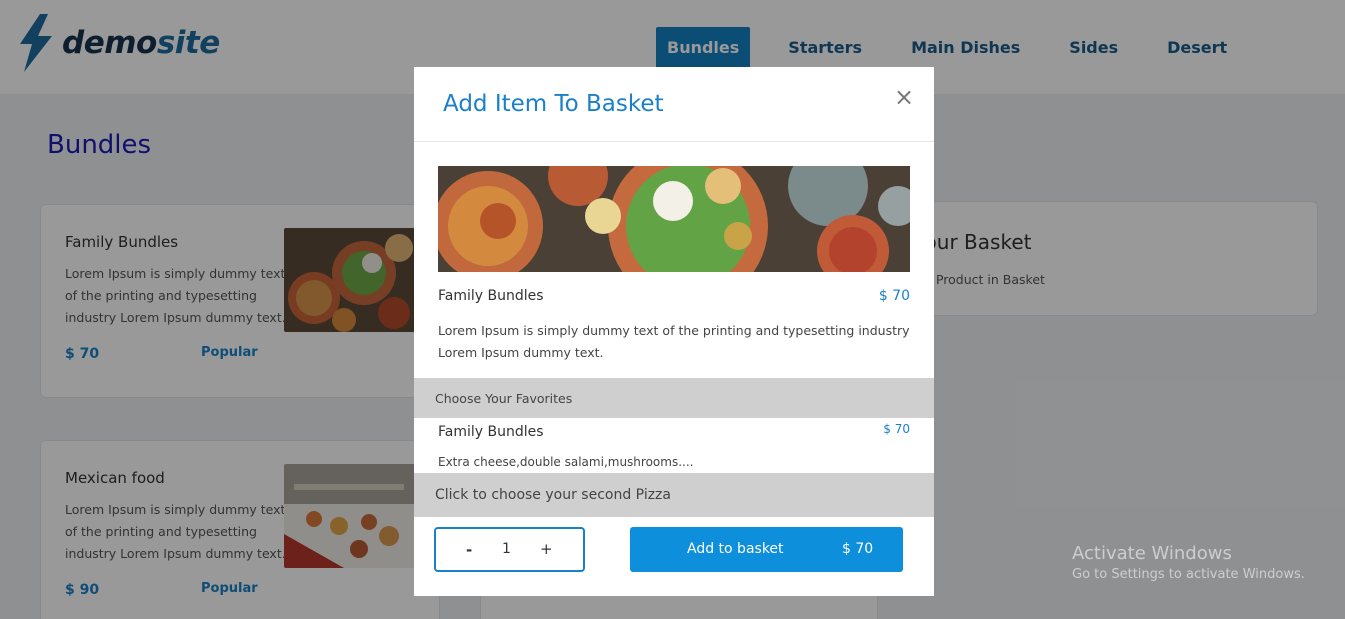  What do you see at coordinates (674, 219) in the screenshot?
I see `food-banner-image` at bounding box center [674, 219].